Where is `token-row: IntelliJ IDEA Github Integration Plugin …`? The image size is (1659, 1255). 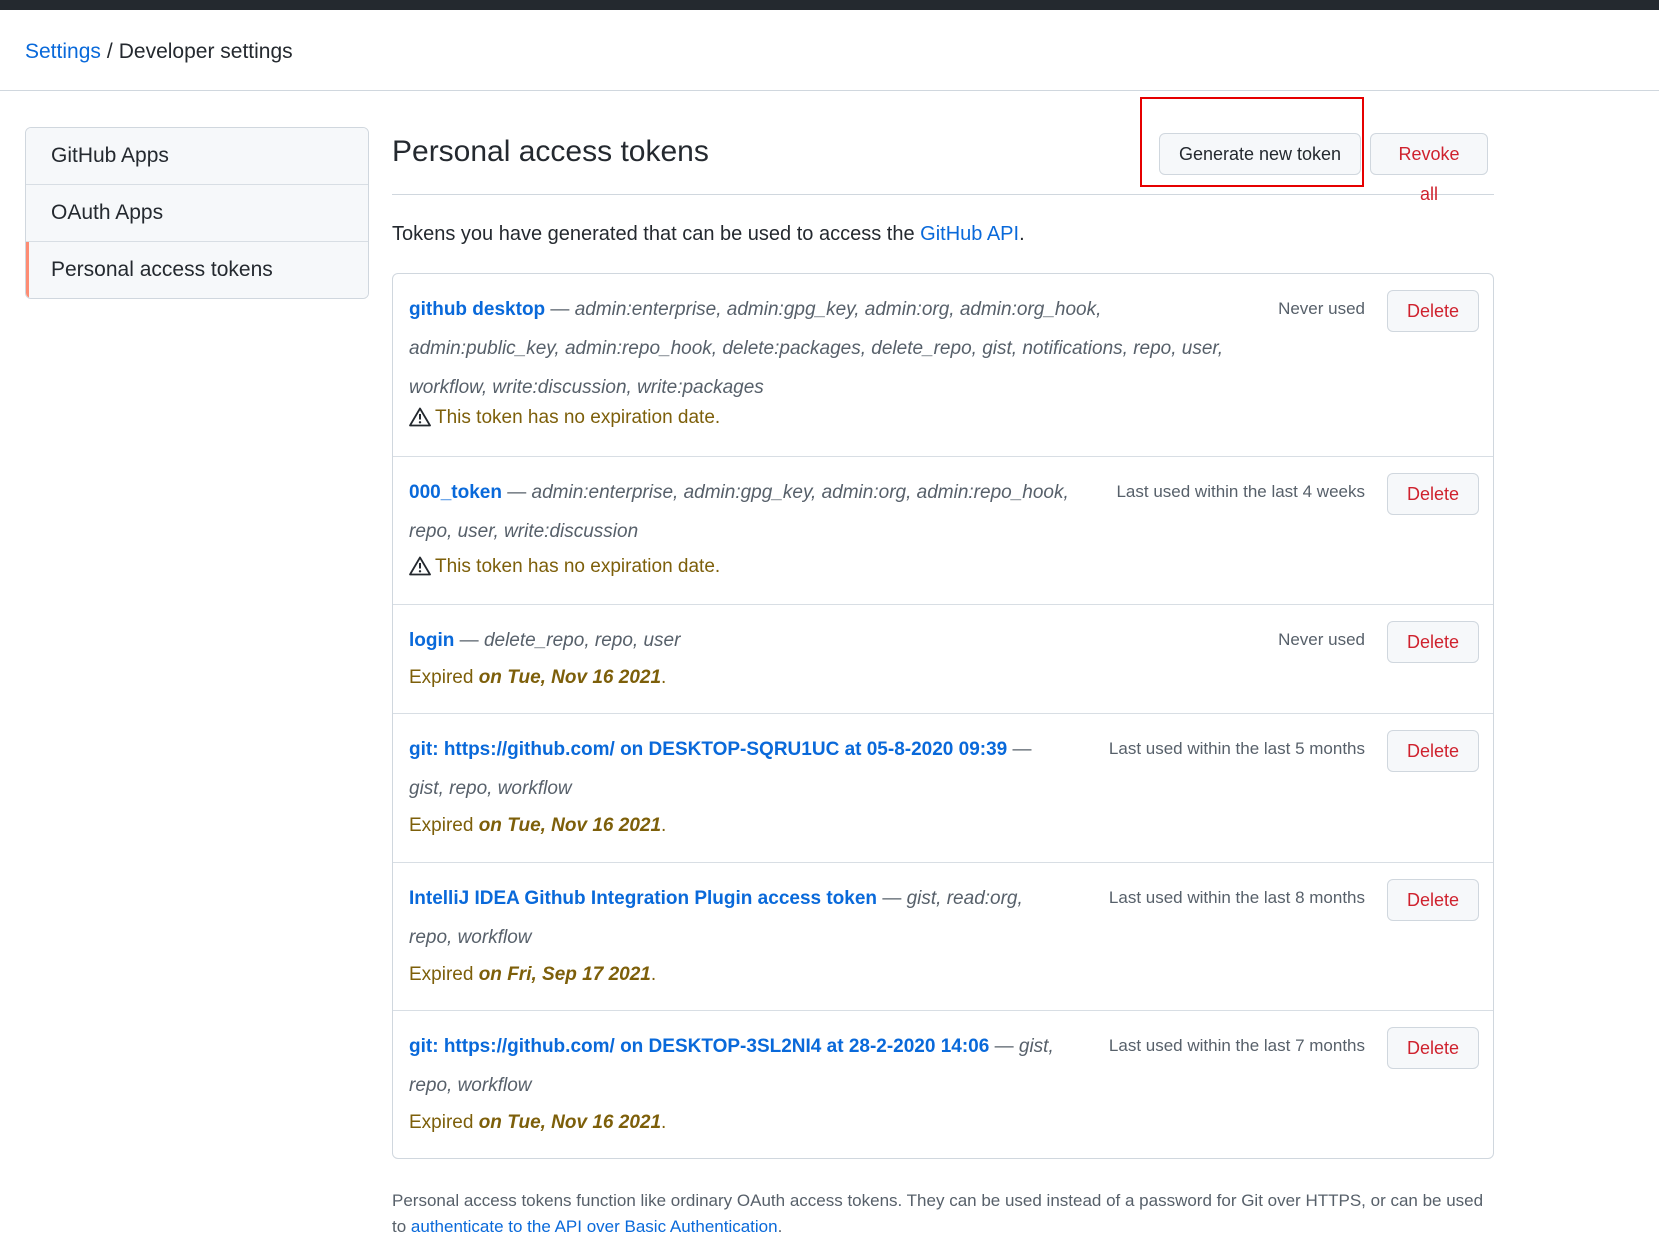
token-row: IntelliJ IDEA Github Integration Plugin … is located at coordinates (943, 937).